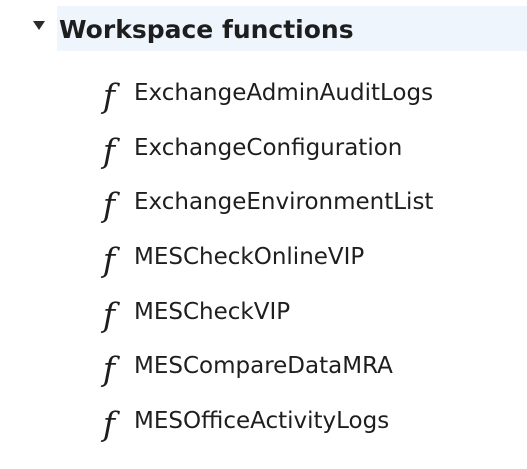 The width and height of the screenshot is (527, 469). I want to click on function-item: f ExchangeConfiguration, so click(263, 152).